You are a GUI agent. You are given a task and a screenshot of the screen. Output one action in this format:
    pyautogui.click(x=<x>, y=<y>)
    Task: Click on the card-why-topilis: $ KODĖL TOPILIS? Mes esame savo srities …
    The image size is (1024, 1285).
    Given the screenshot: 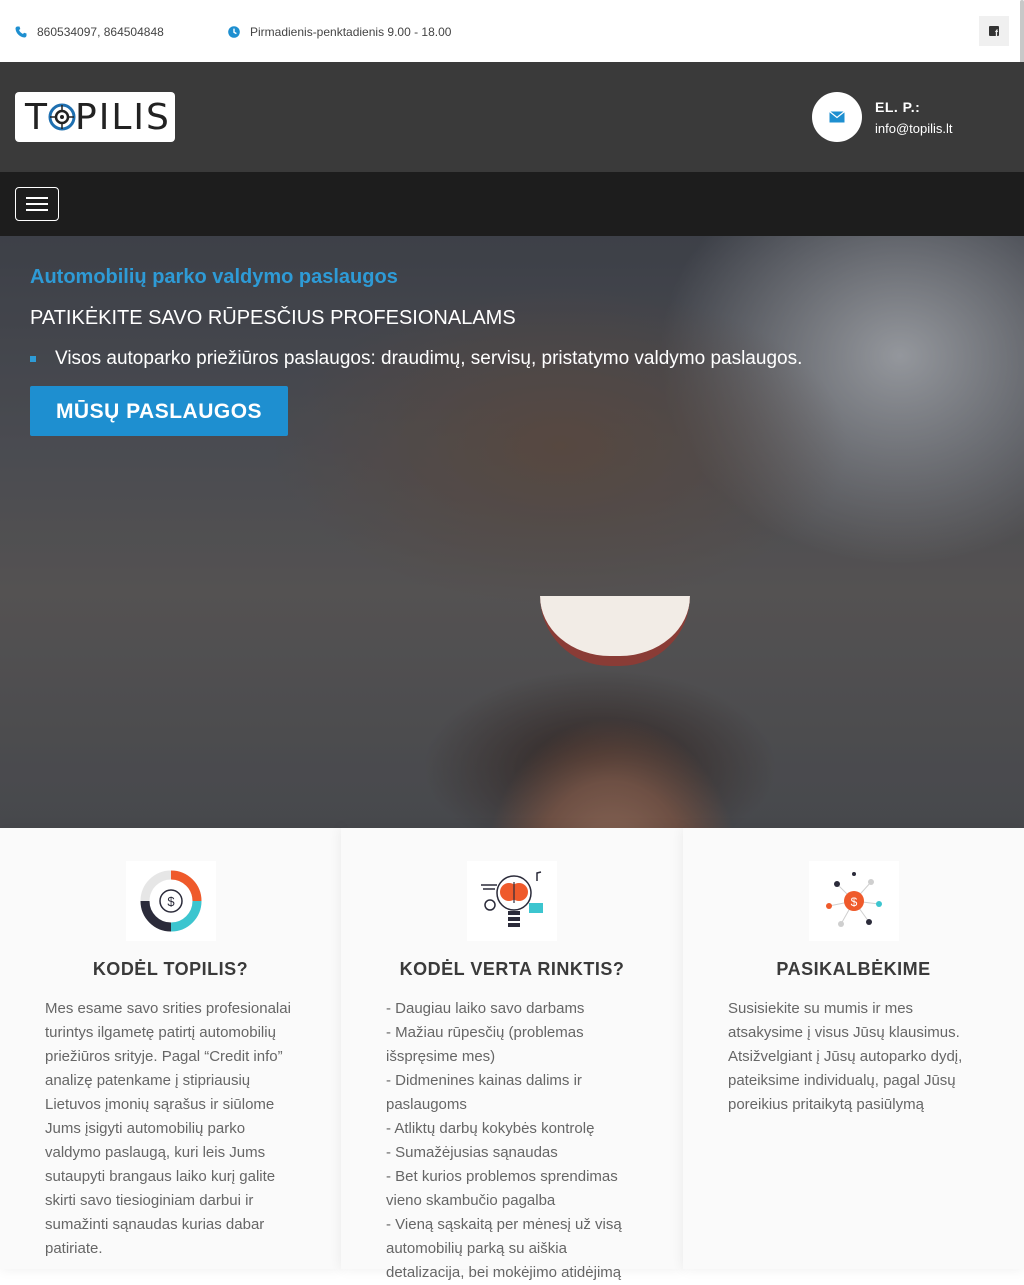 What is the action you would take?
    pyautogui.click(x=170, y=1048)
    